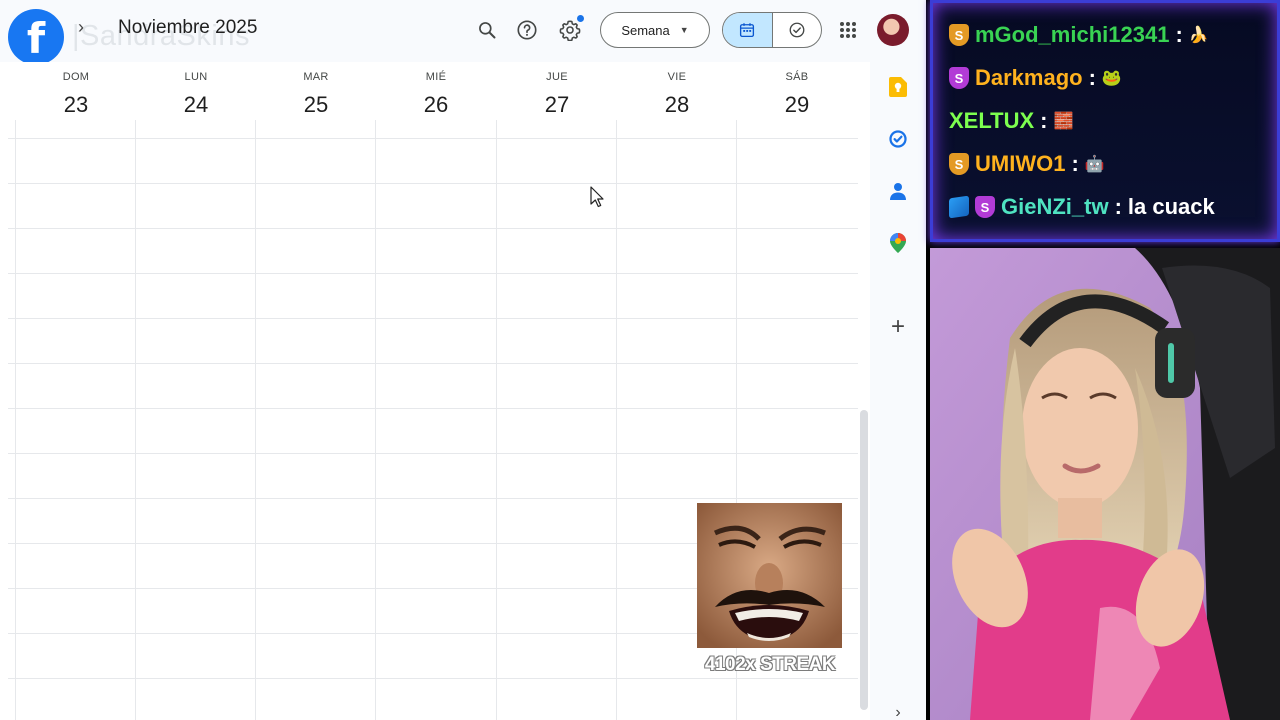  What do you see at coordinates (1072, 34) in the screenshot?
I see `chat-username: mGod_michi12341` at bounding box center [1072, 34].